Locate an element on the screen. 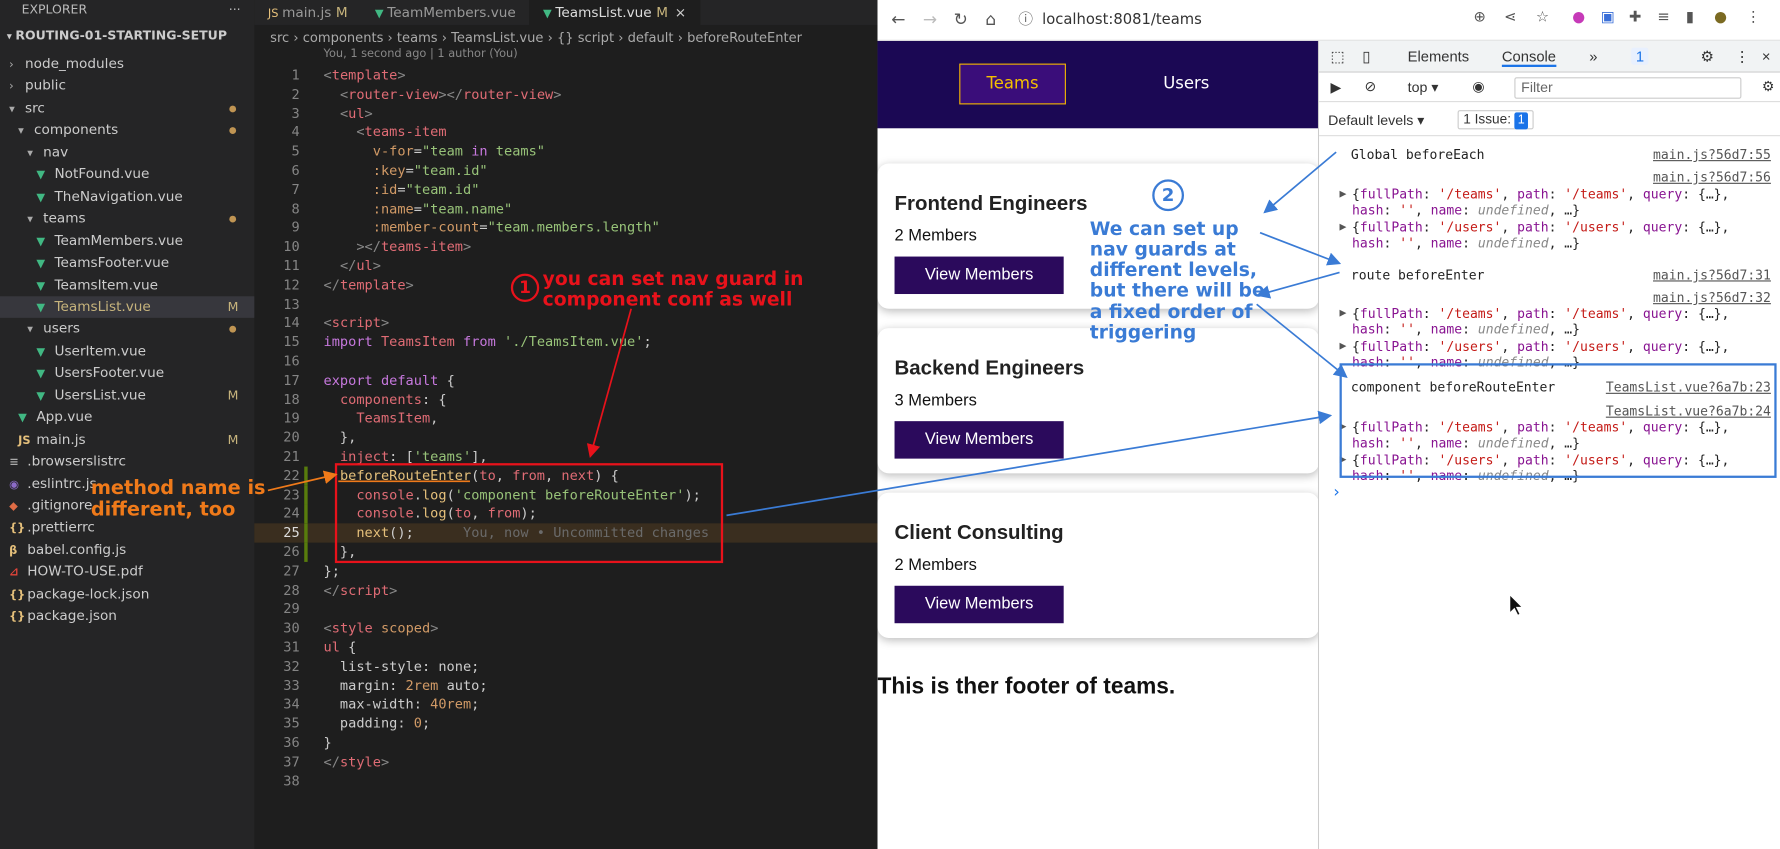 The height and width of the screenshot is (849, 1780). code-line: 35 padding: 0; is located at coordinates (565, 723).